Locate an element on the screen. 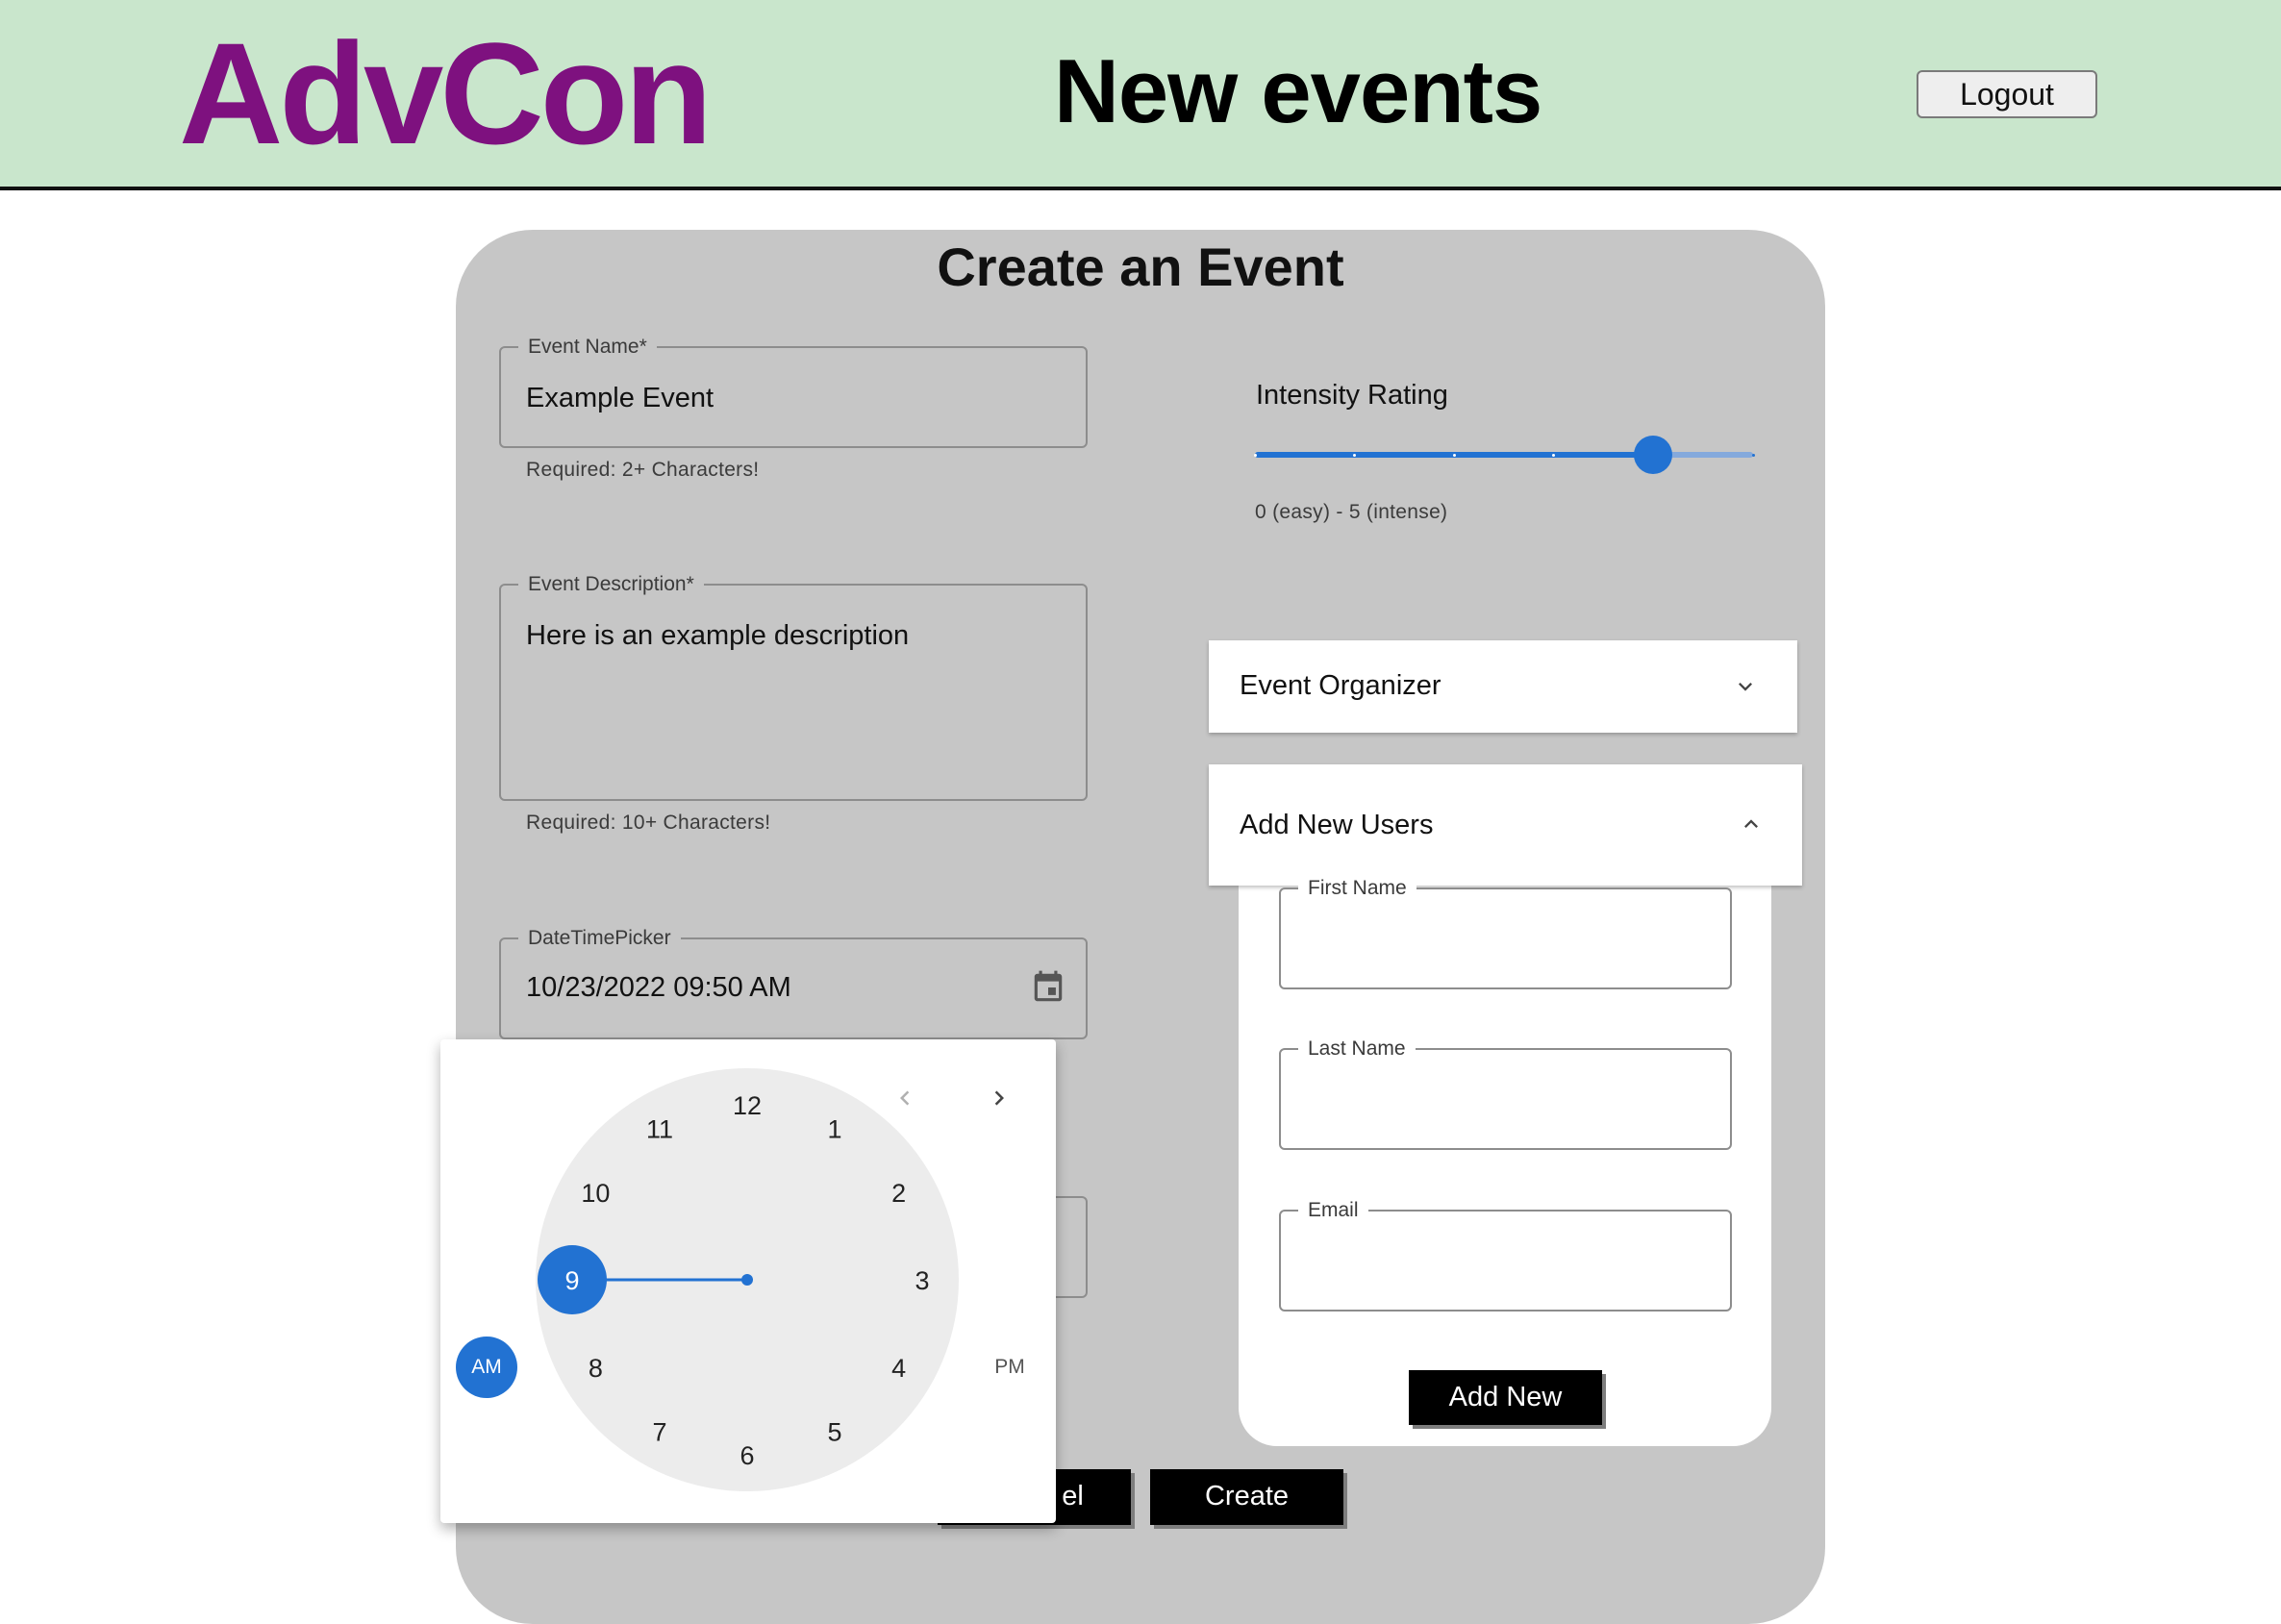 This screenshot has height=1624, width=2281. clock-hour-1: 1 is located at coordinates (834, 1128).